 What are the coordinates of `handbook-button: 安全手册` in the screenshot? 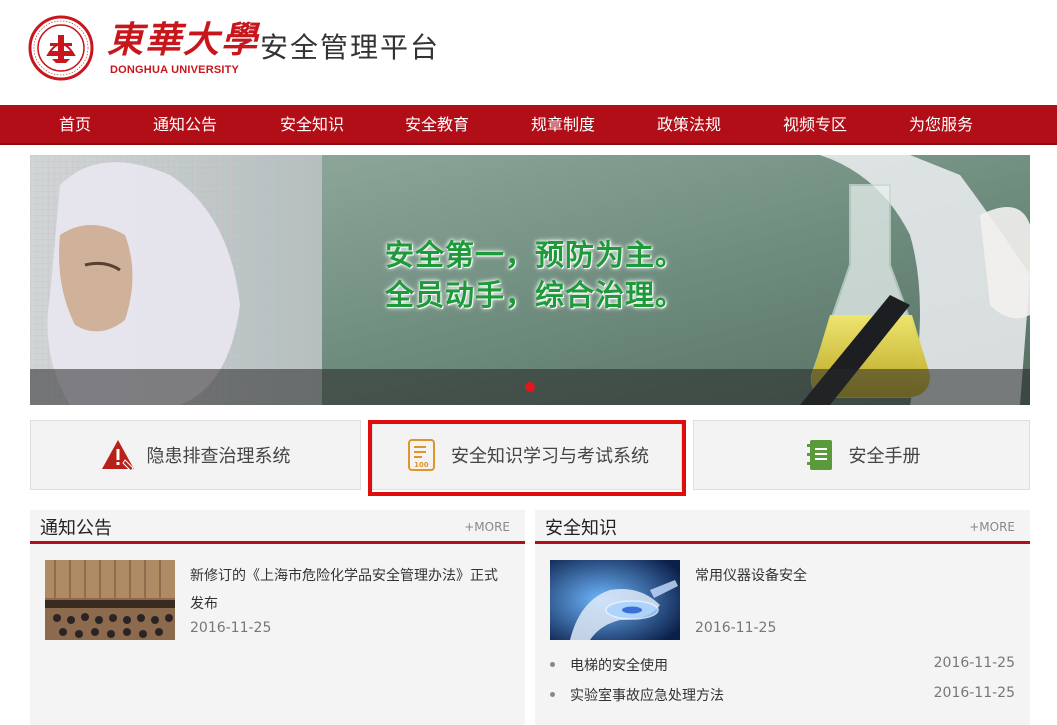 It's located at (861, 455).